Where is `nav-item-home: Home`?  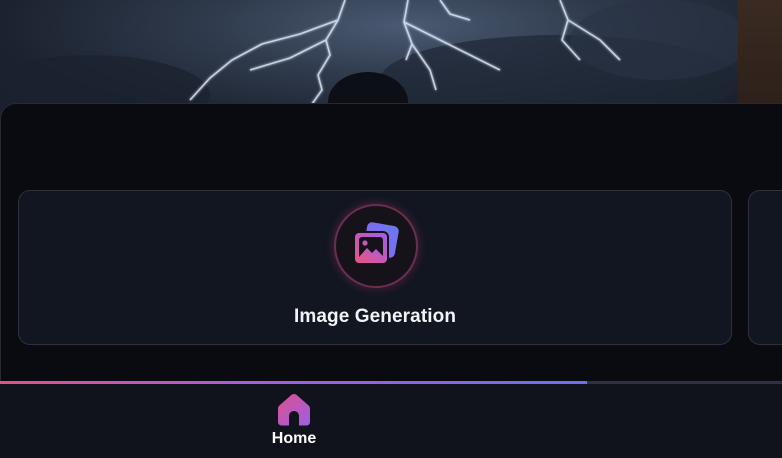 nav-item-home: Home is located at coordinates (294, 420).